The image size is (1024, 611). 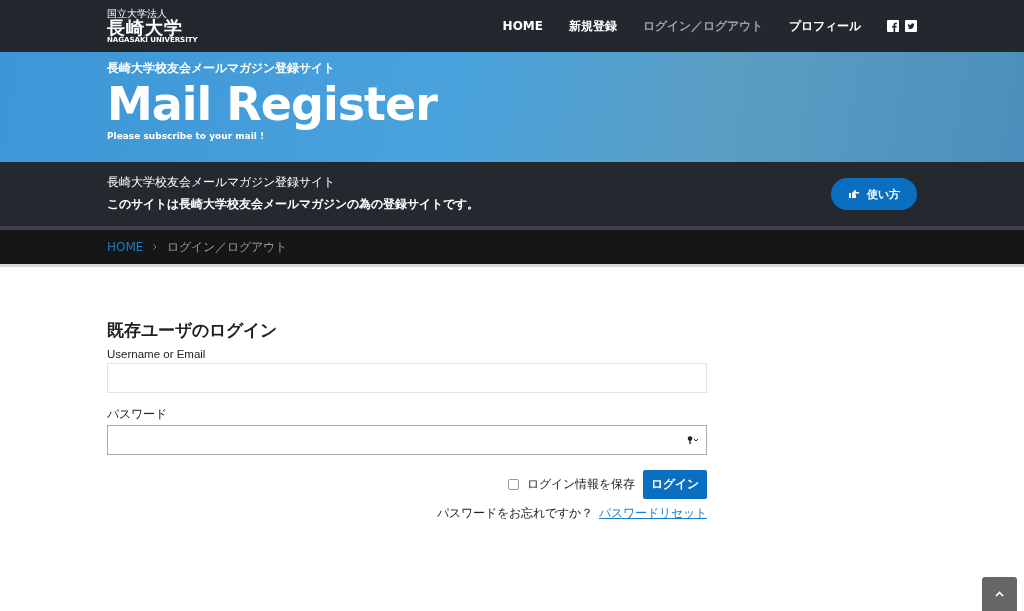 What do you see at coordinates (675, 484) in the screenshot?
I see `login-button: ログイン` at bounding box center [675, 484].